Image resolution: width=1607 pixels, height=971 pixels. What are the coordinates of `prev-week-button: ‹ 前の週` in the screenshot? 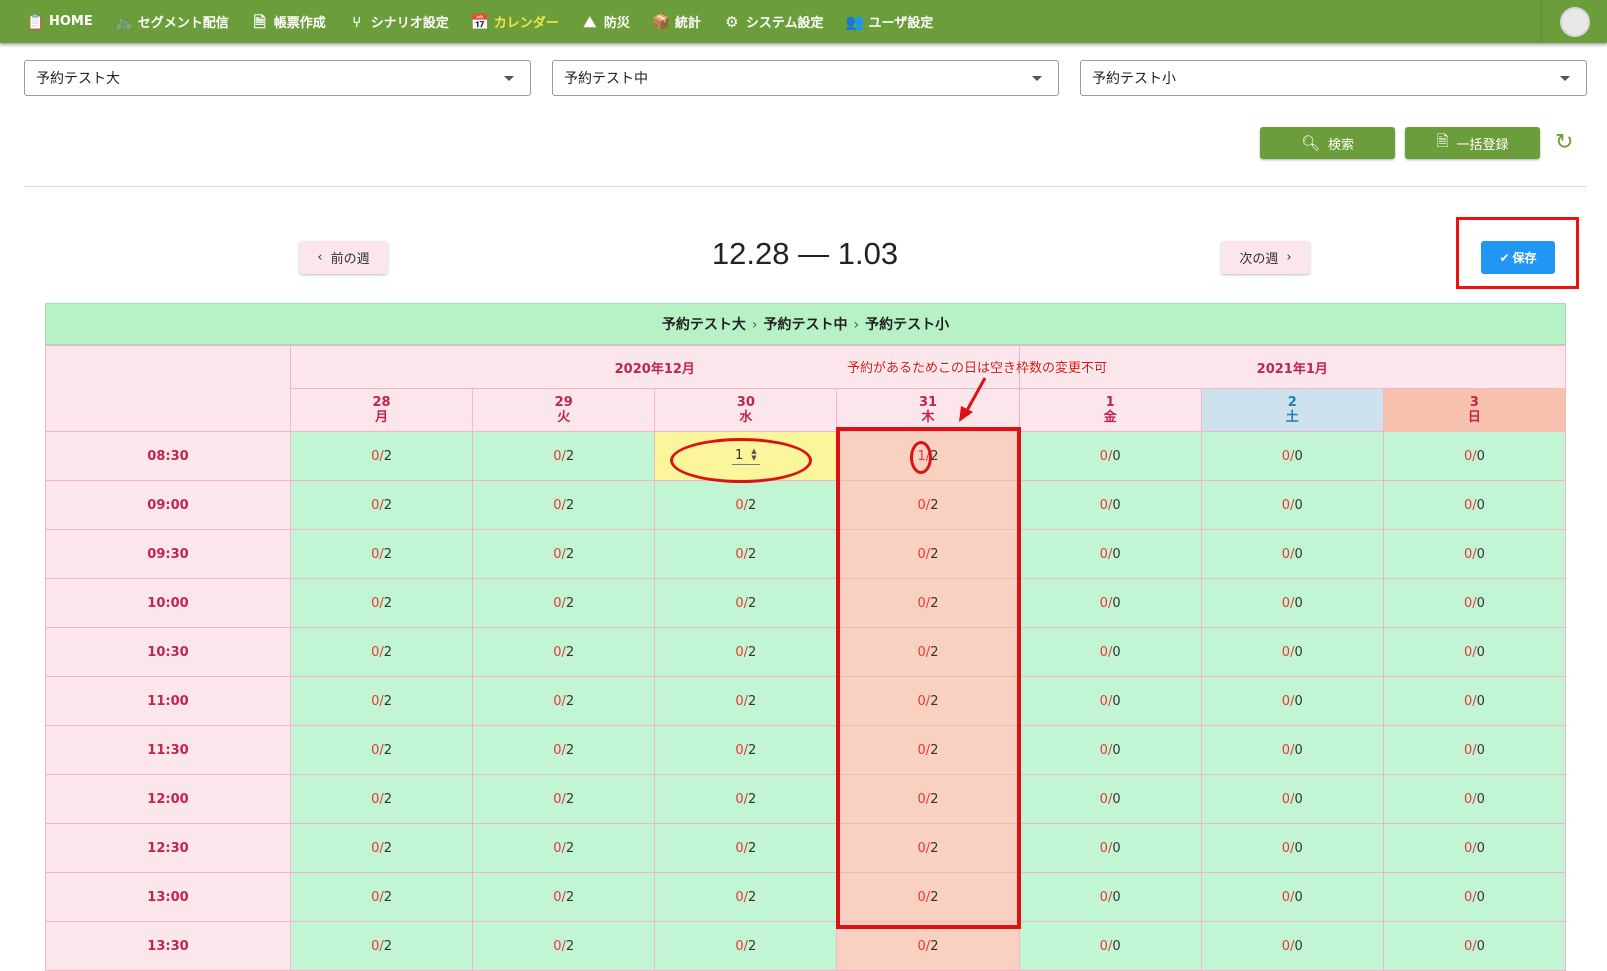 It's located at (343, 257).